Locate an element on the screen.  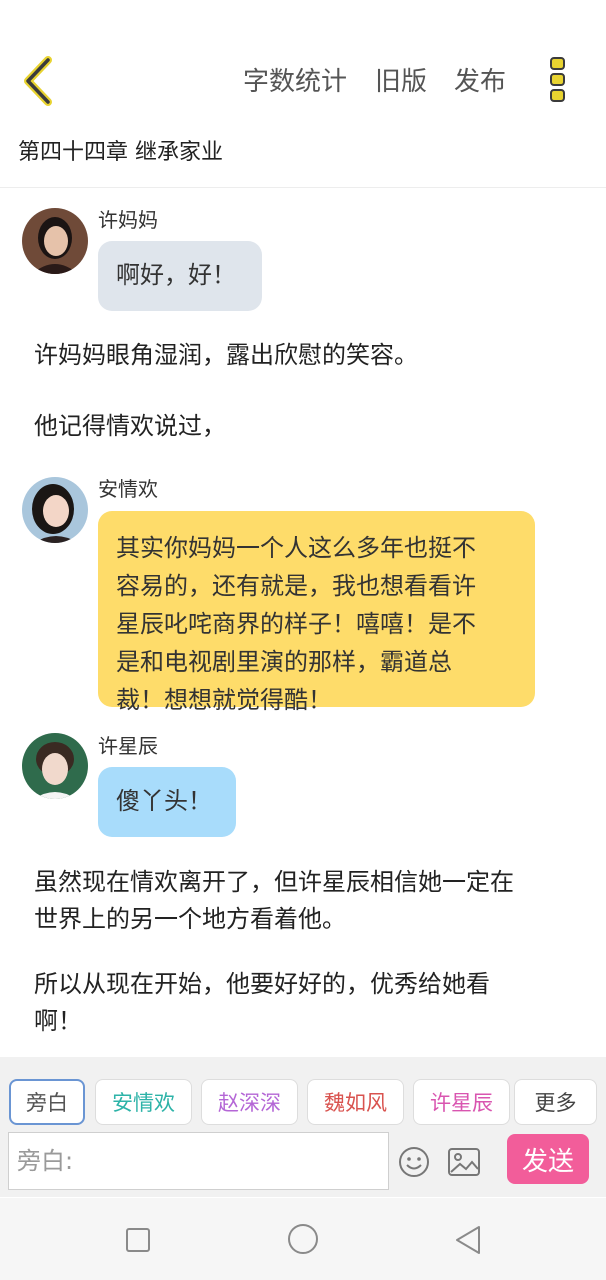
narration-text: 所以从现在开始，他要好好的，优秀给她看 啊！ is located at coordinates (304, 1003).